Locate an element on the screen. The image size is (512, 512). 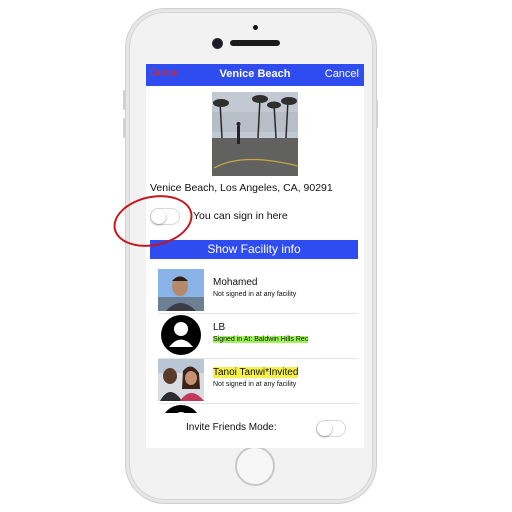
friend-name: LB is located at coordinates (219, 327).